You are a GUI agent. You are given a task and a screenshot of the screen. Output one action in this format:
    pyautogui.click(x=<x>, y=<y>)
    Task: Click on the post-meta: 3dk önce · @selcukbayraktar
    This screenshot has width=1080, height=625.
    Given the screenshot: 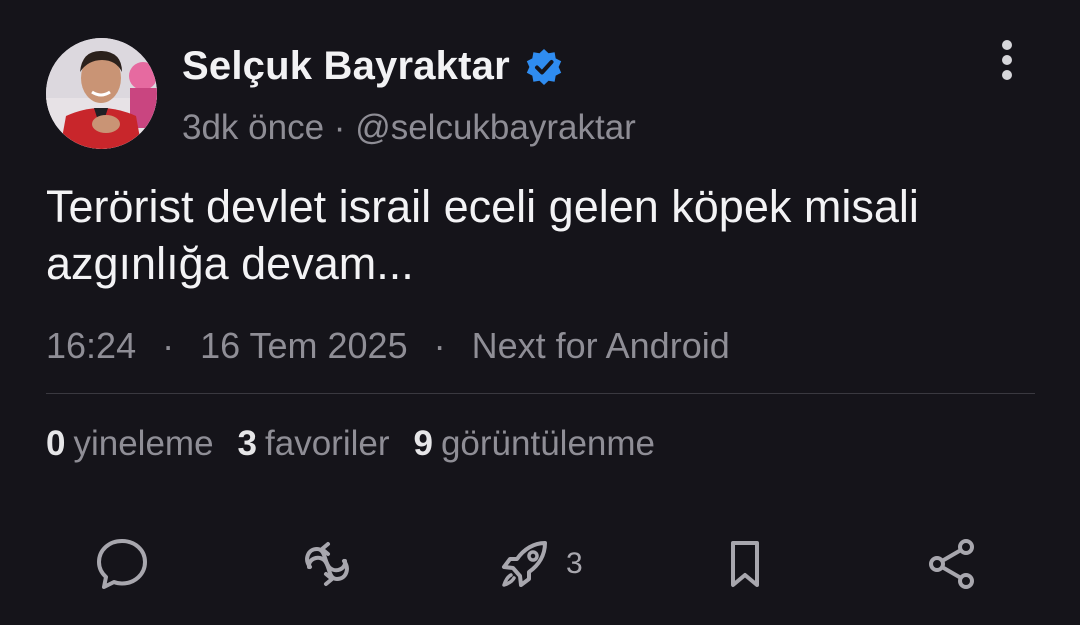 What is the action you would take?
    pyautogui.click(x=409, y=128)
    